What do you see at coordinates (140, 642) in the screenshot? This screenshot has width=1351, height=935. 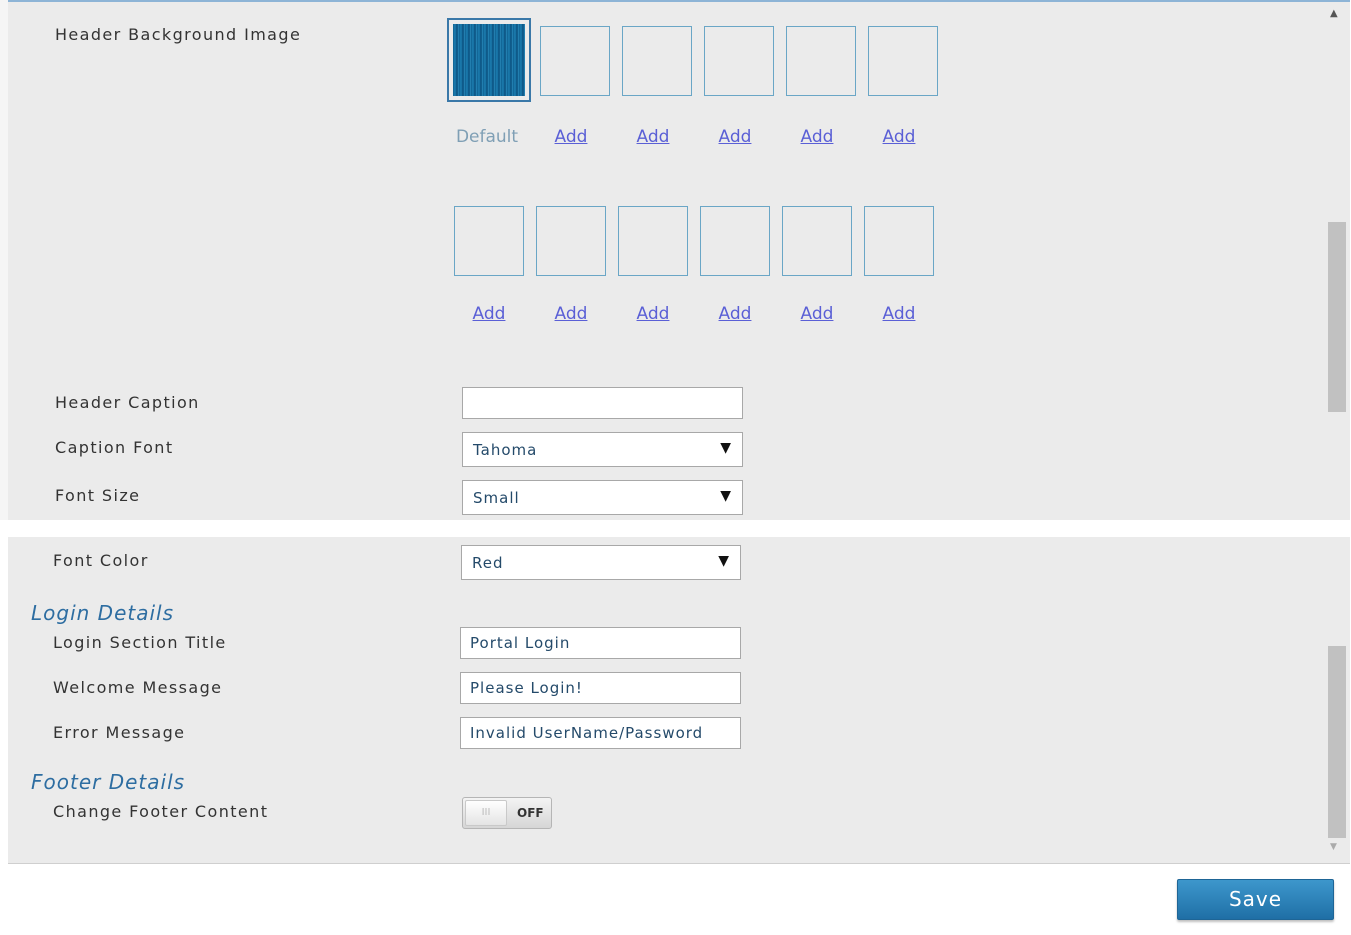 I see `login-section-title-label: Login Section Title` at bounding box center [140, 642].